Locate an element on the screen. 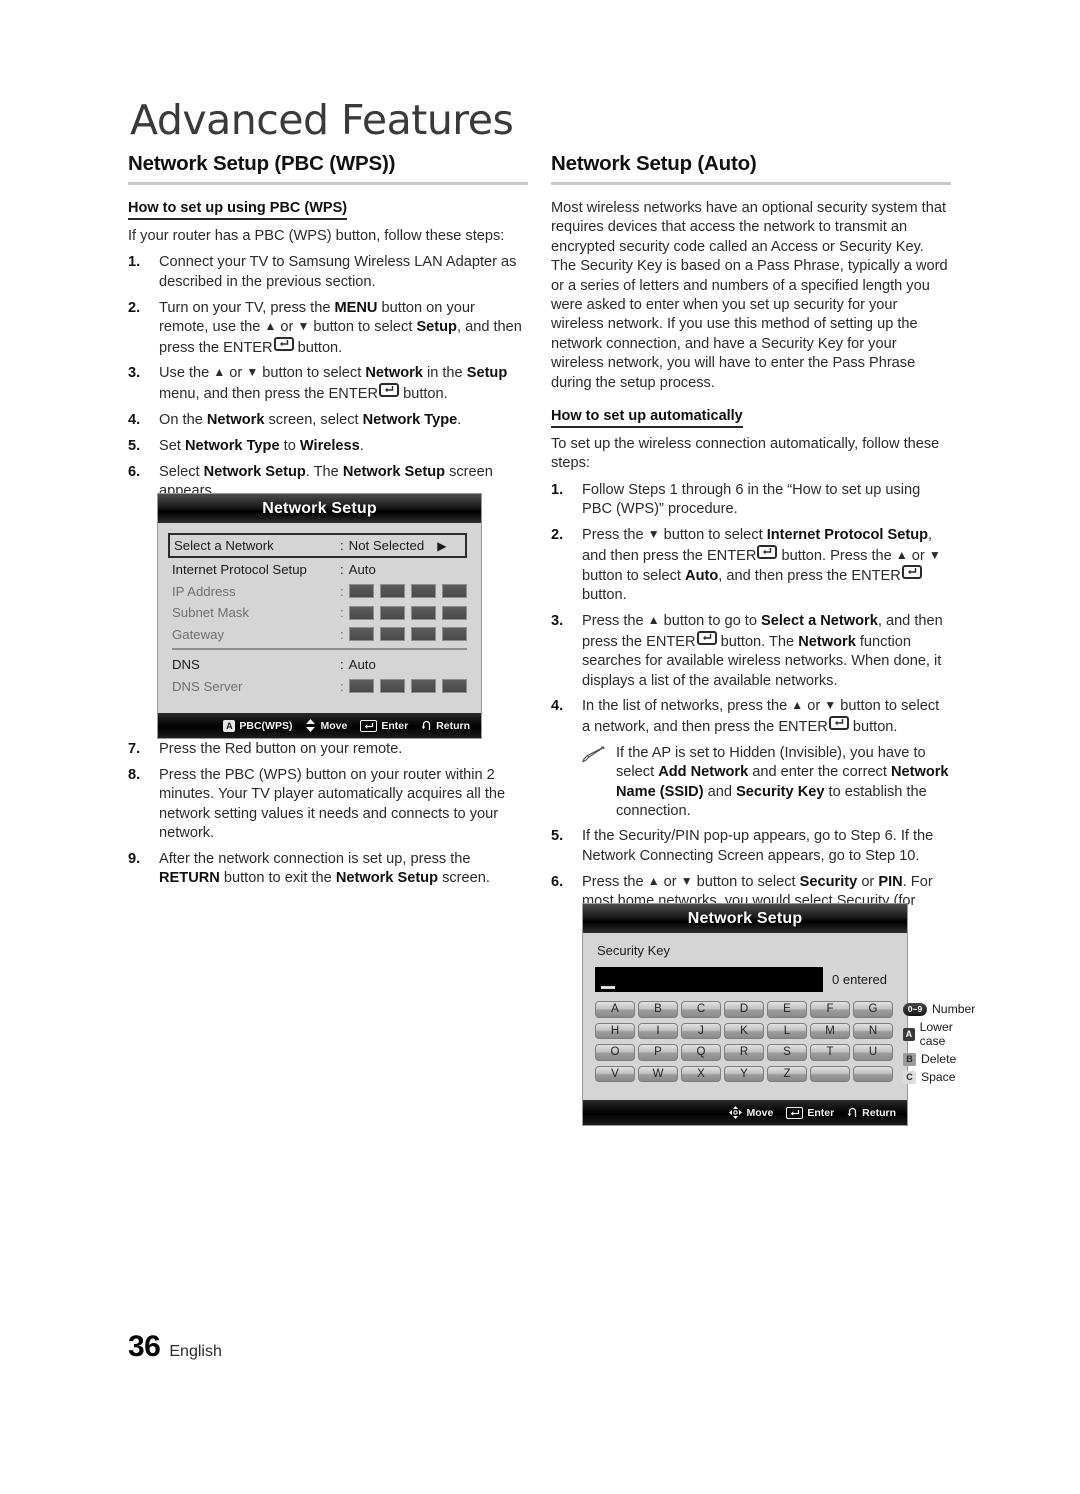 Image resolution: width=1080 pixels, height=1494 pixels. text-caret is located at coordinates (608, 987).